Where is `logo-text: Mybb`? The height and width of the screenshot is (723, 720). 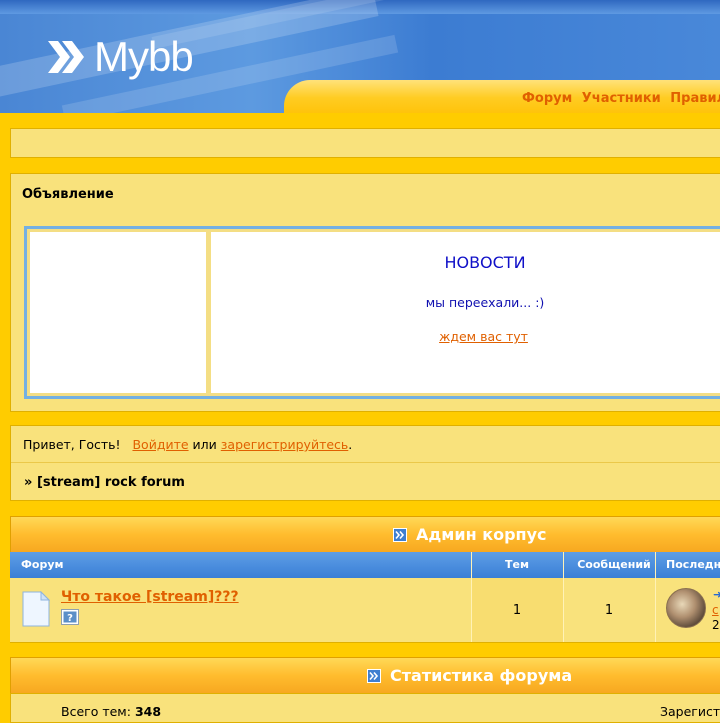
logo-text: Mybb is located at coordinates (144, 56).